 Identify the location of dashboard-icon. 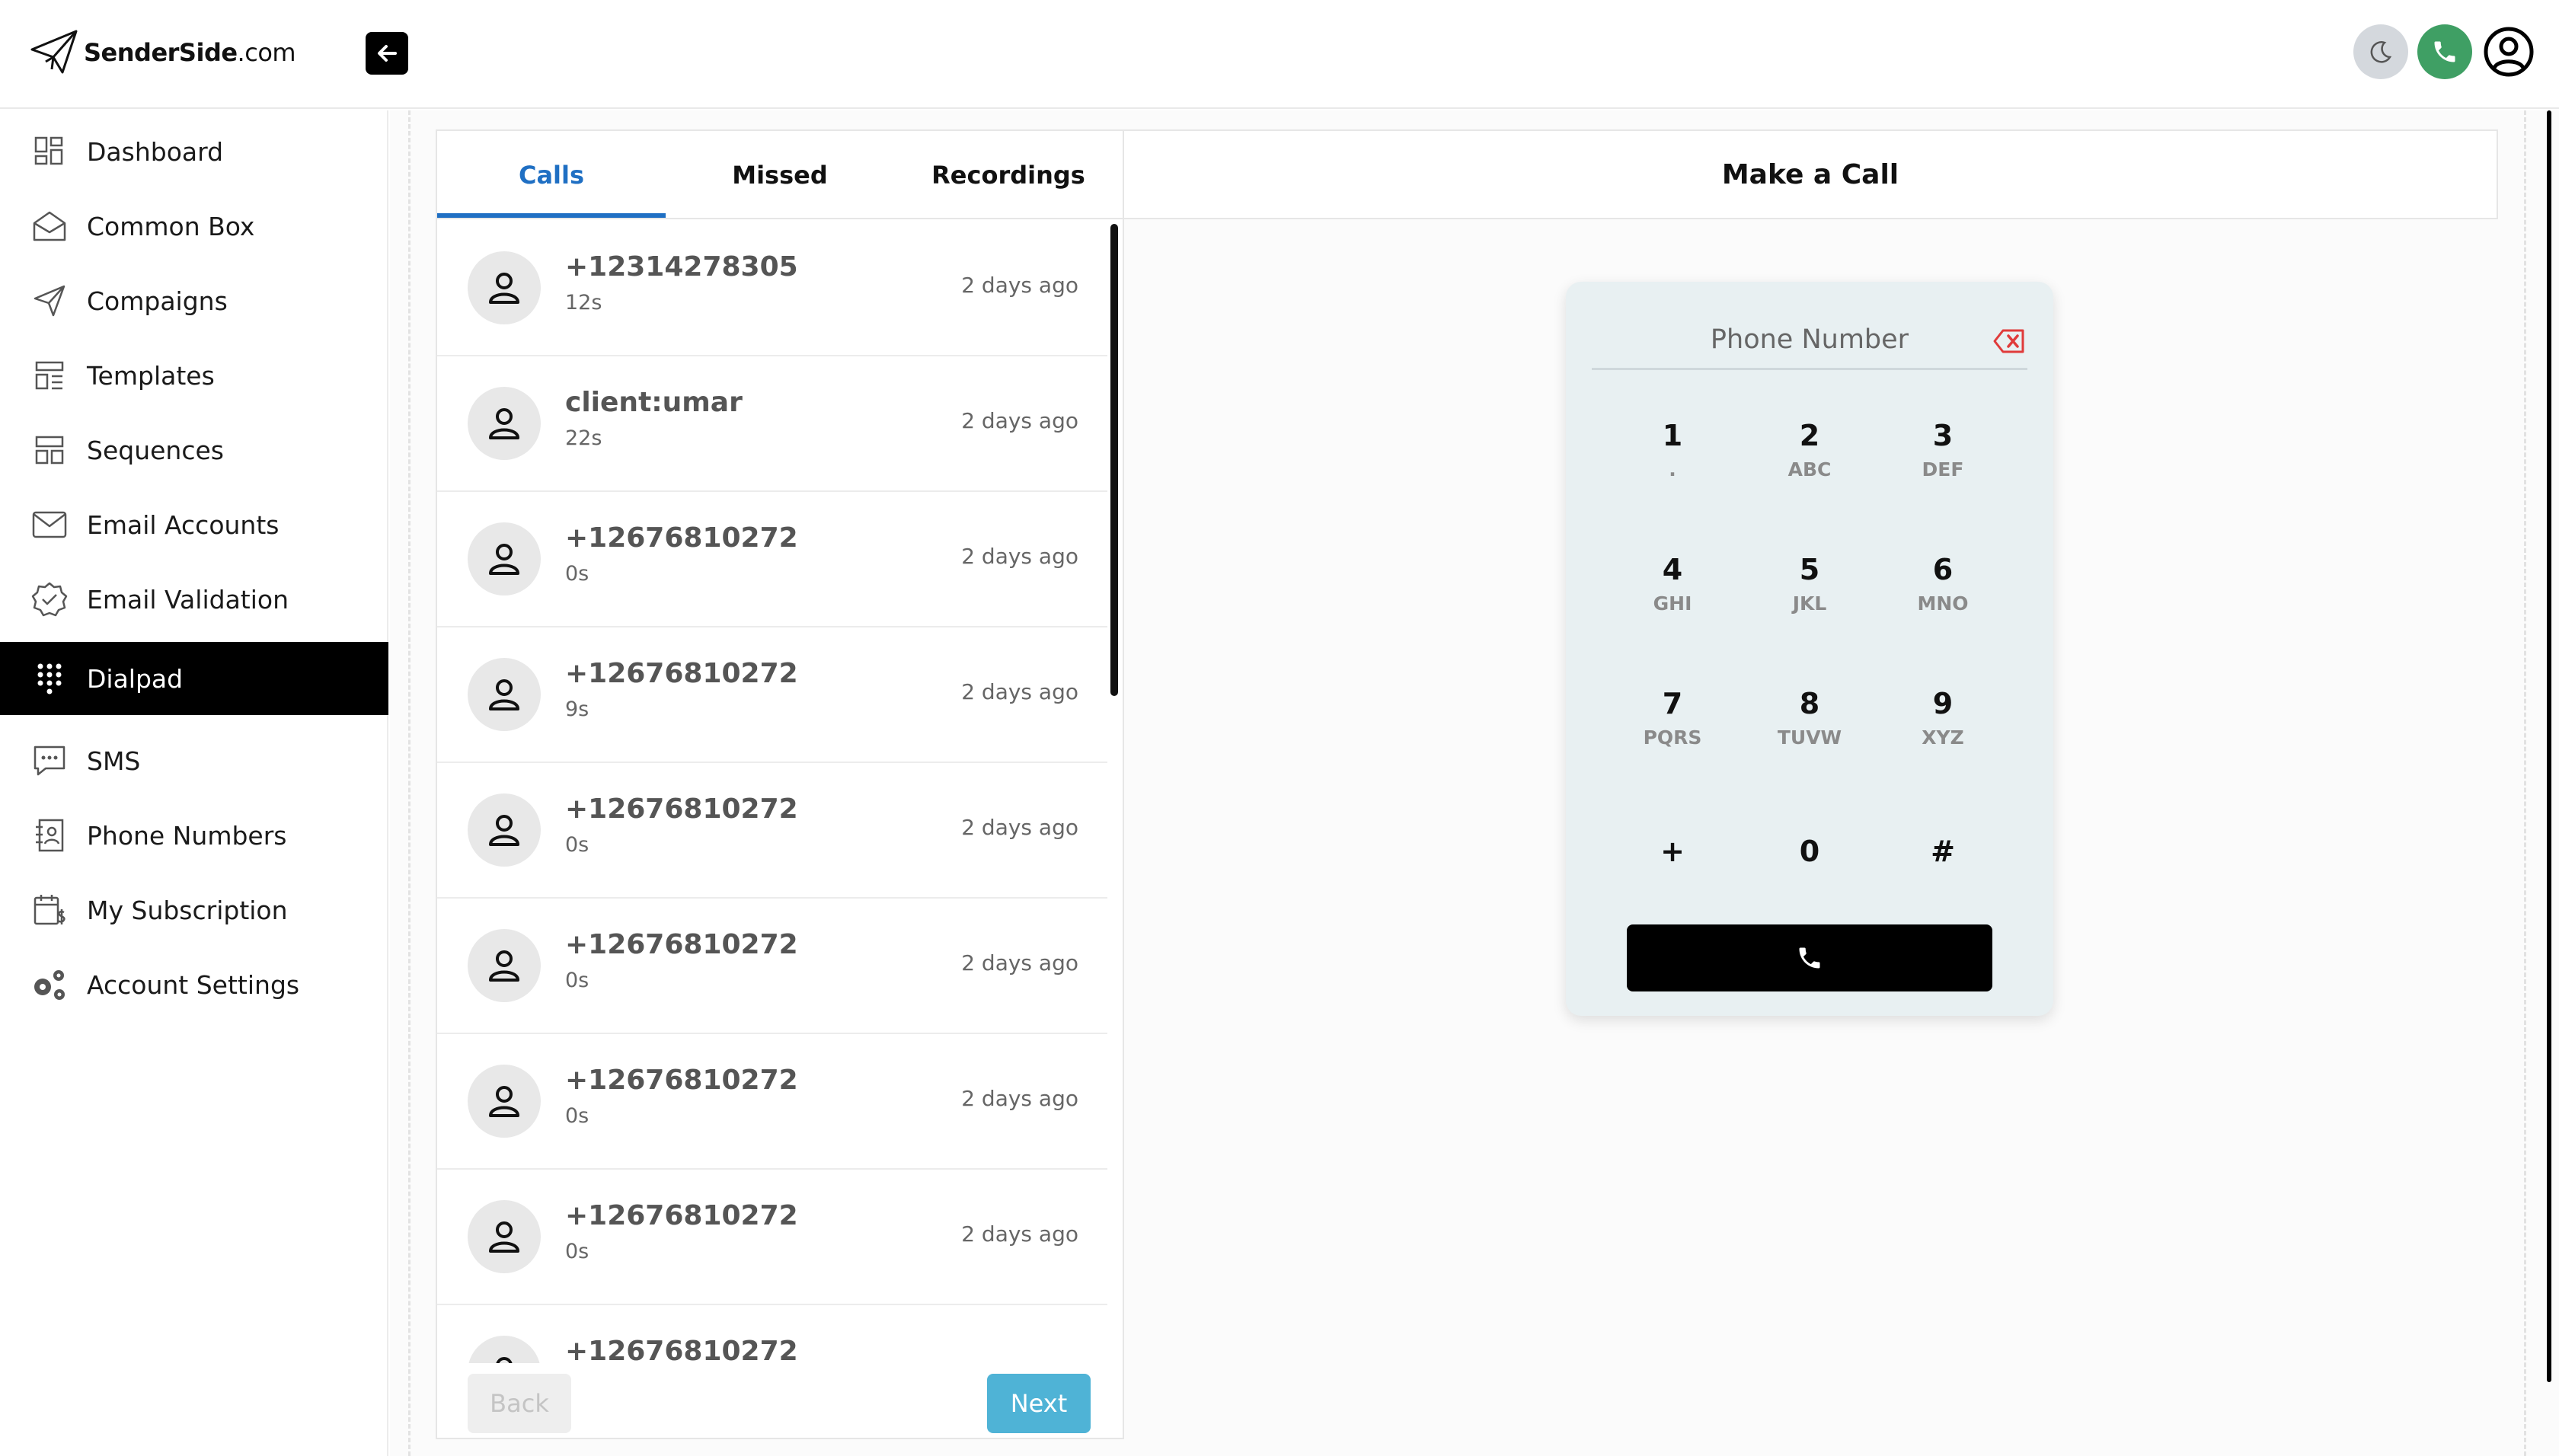
(49, 152).